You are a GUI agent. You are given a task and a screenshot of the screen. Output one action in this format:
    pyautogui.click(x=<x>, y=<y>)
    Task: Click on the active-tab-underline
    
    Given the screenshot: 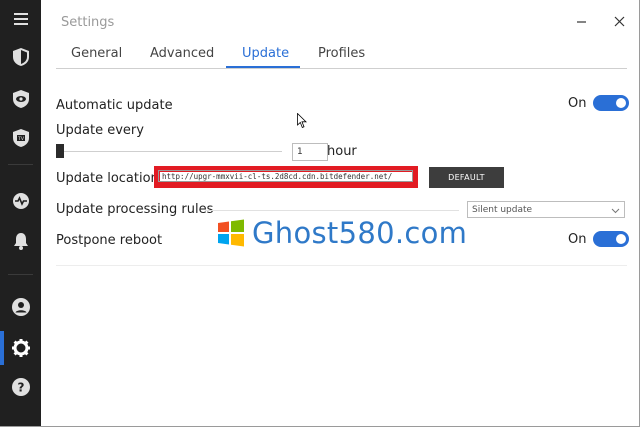 What is the action you would take?
    pyautogui.click(x=263, y=67)
    